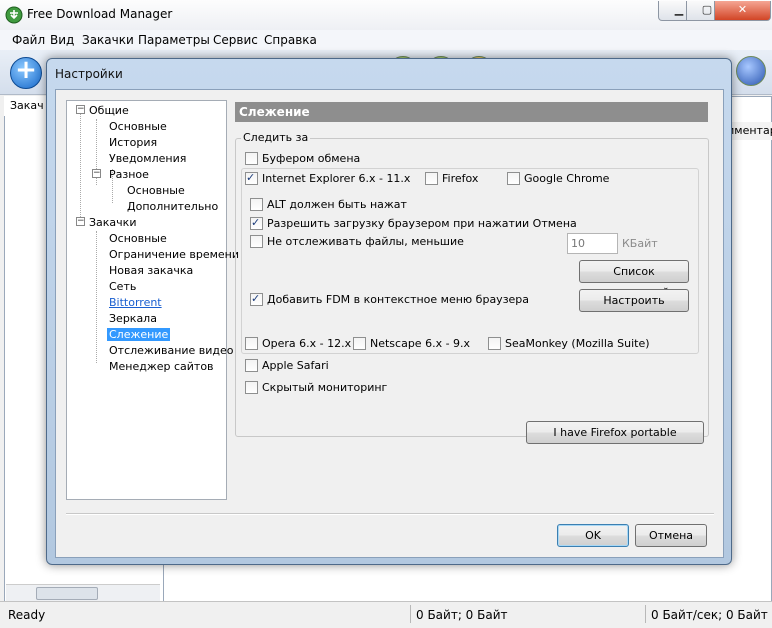  Describe the element at coordinates (122, 286) in the screenshot. I see `tree-item-network: Сеть` at that location.